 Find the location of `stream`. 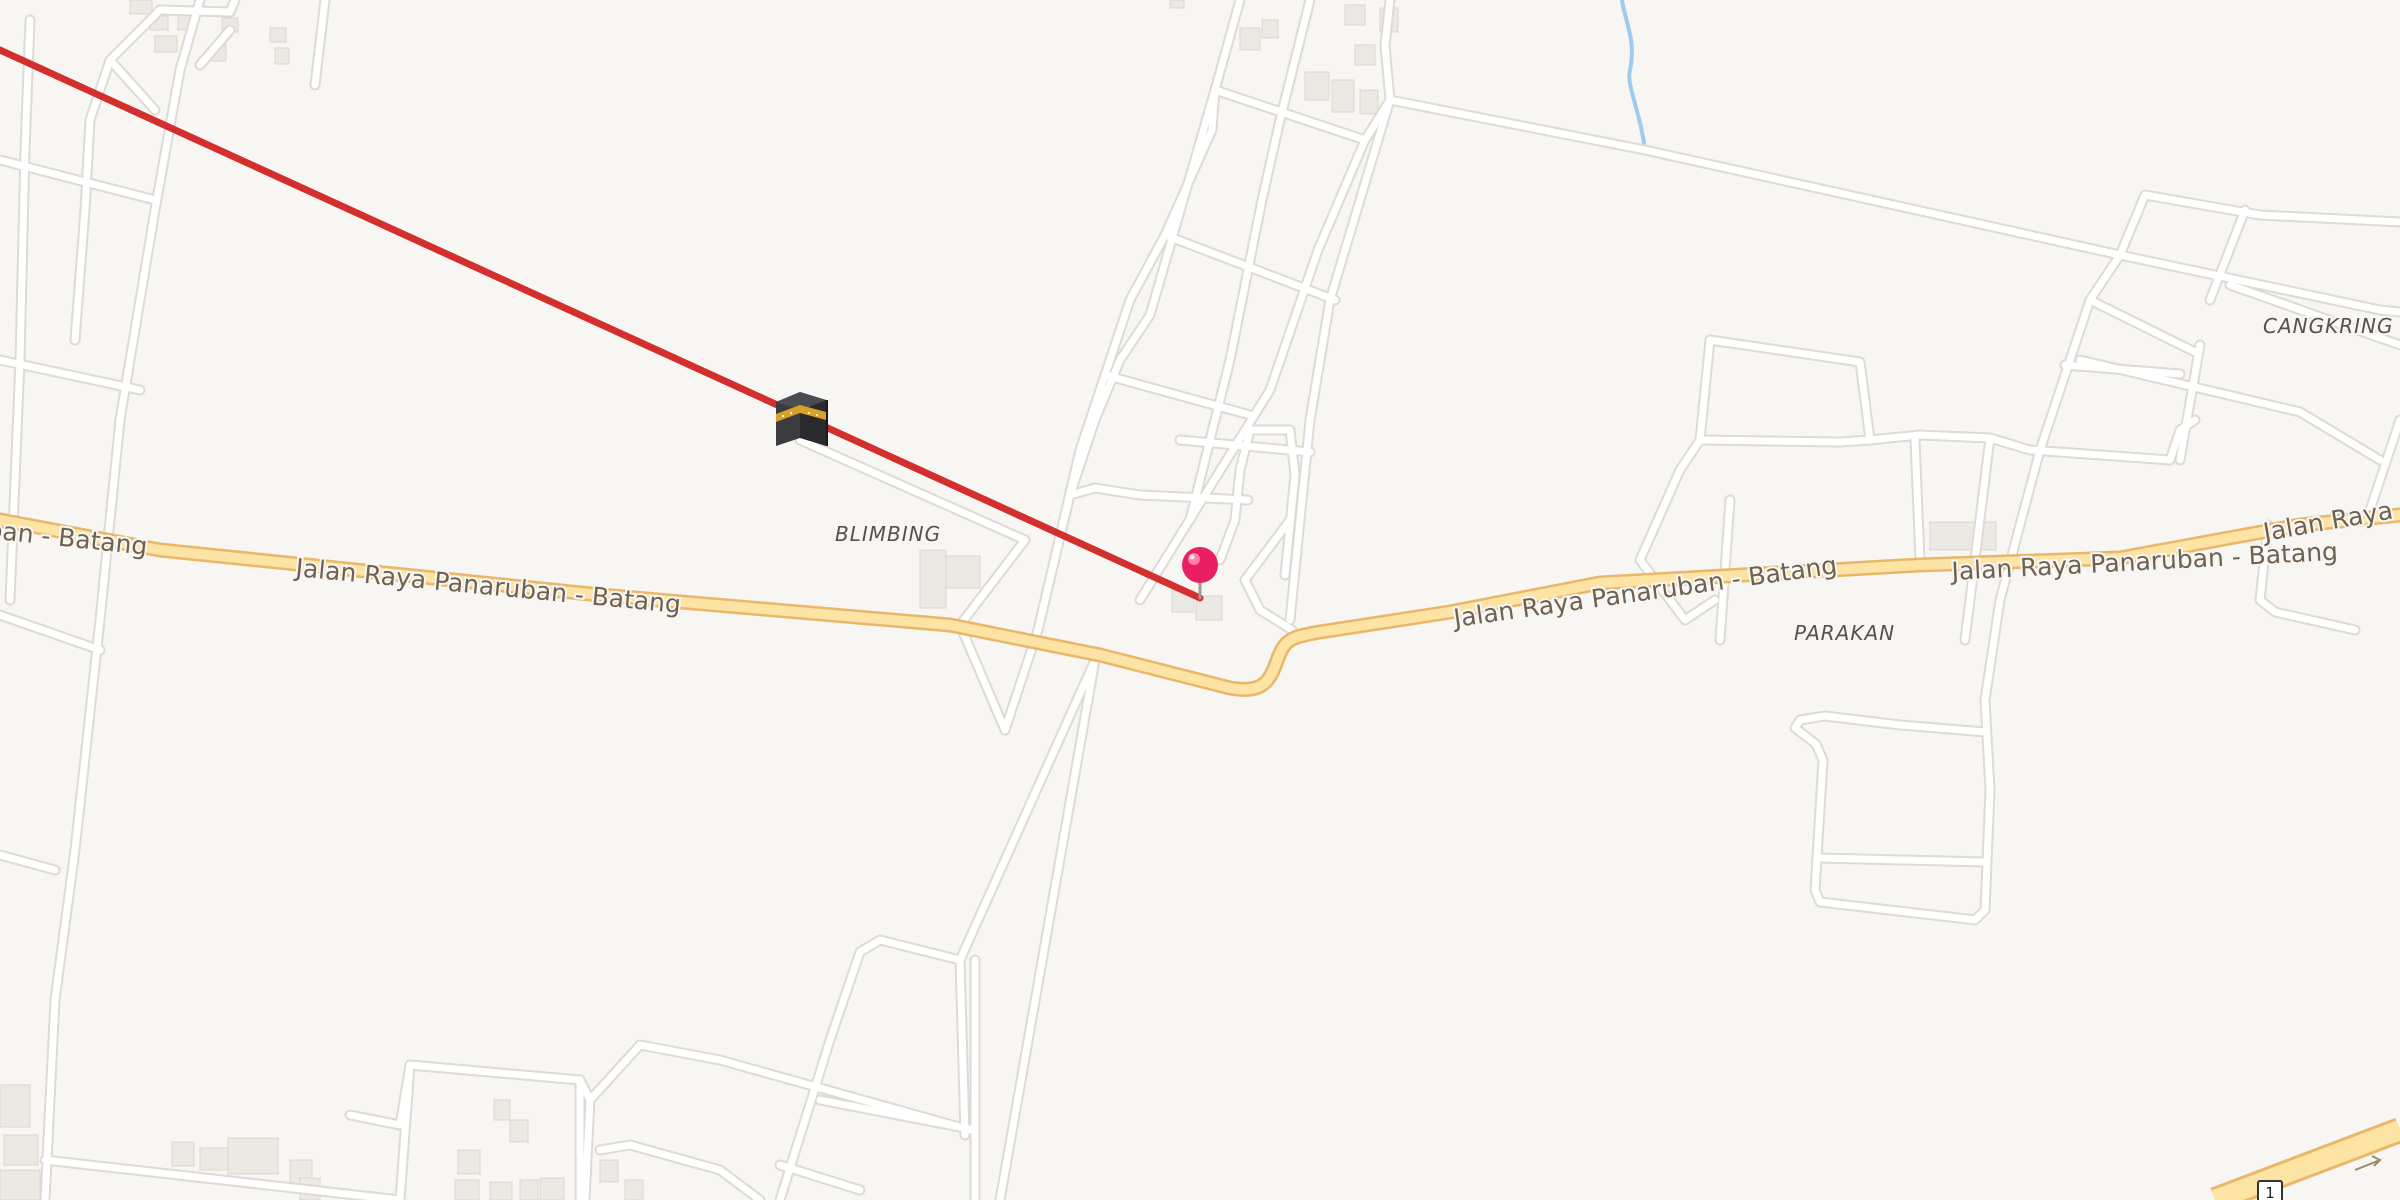

stream is located at coordinates (1633, 76).